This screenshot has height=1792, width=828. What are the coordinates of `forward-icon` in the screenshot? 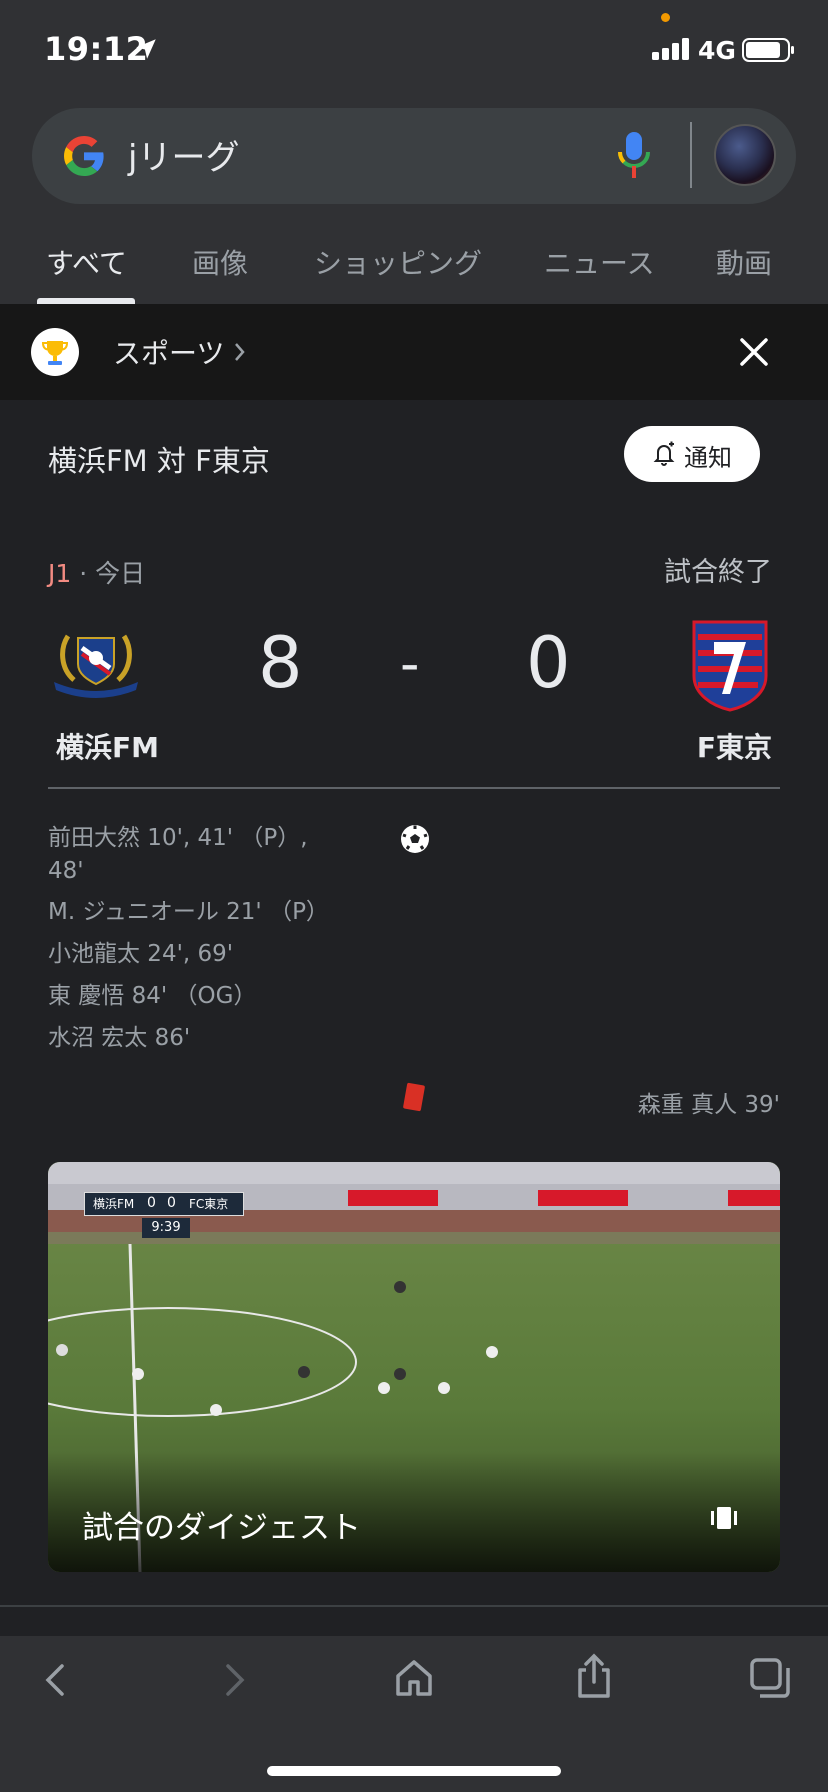 It's located at (234, 1680).